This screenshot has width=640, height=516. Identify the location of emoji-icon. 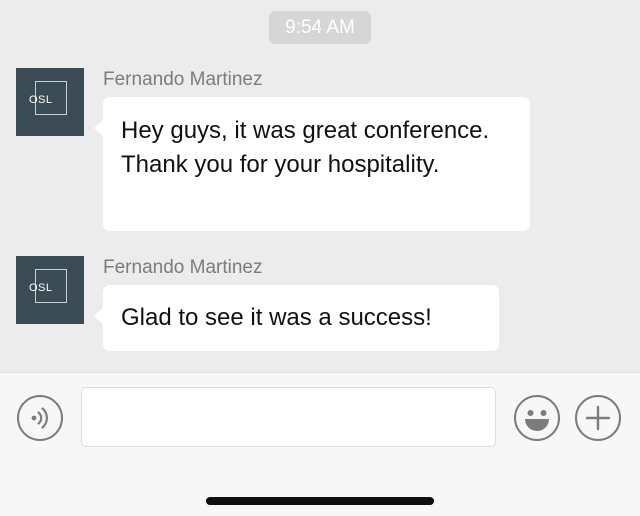
(537, 420).